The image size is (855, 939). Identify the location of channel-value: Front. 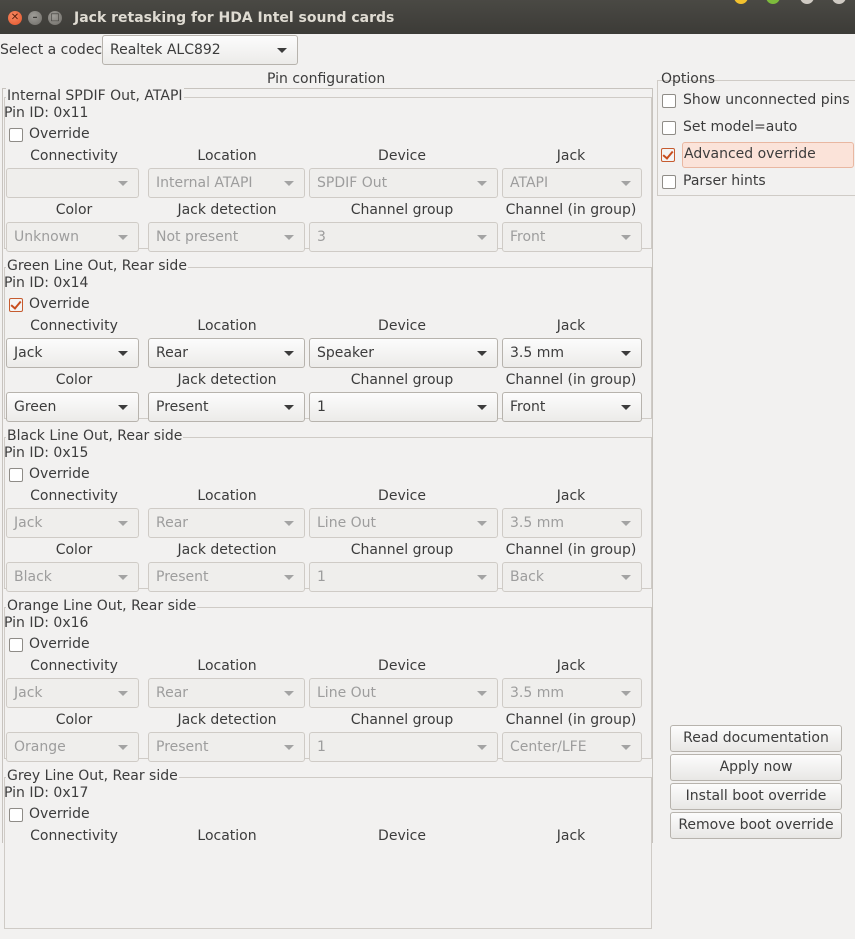
(528, 237).